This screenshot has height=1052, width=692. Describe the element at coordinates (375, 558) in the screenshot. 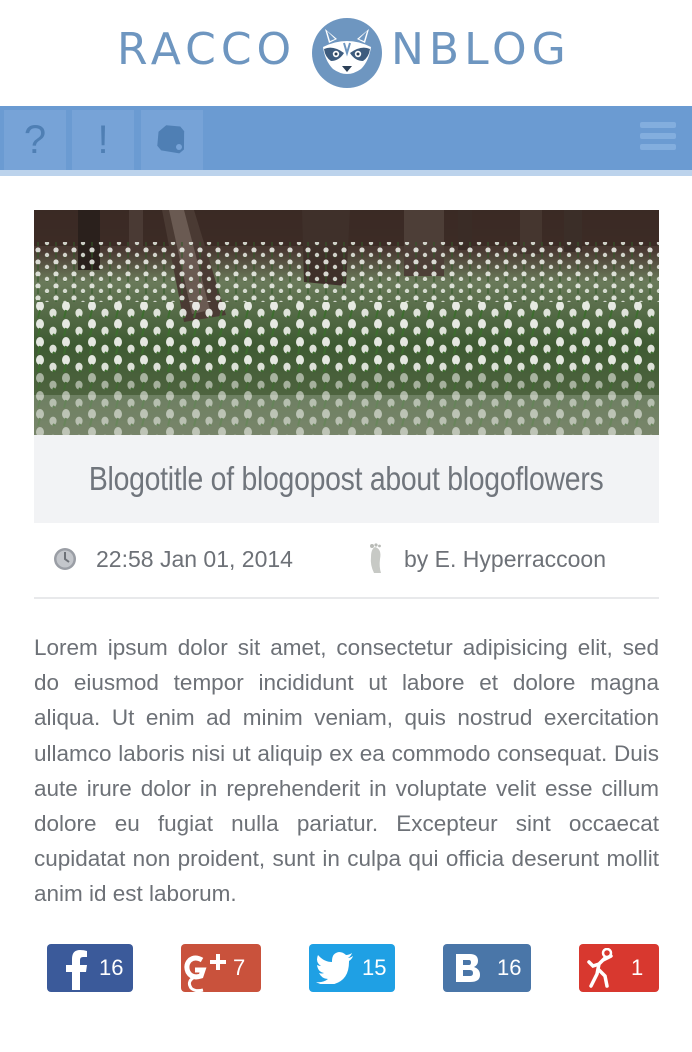

I see `footprint-icon` at that location.